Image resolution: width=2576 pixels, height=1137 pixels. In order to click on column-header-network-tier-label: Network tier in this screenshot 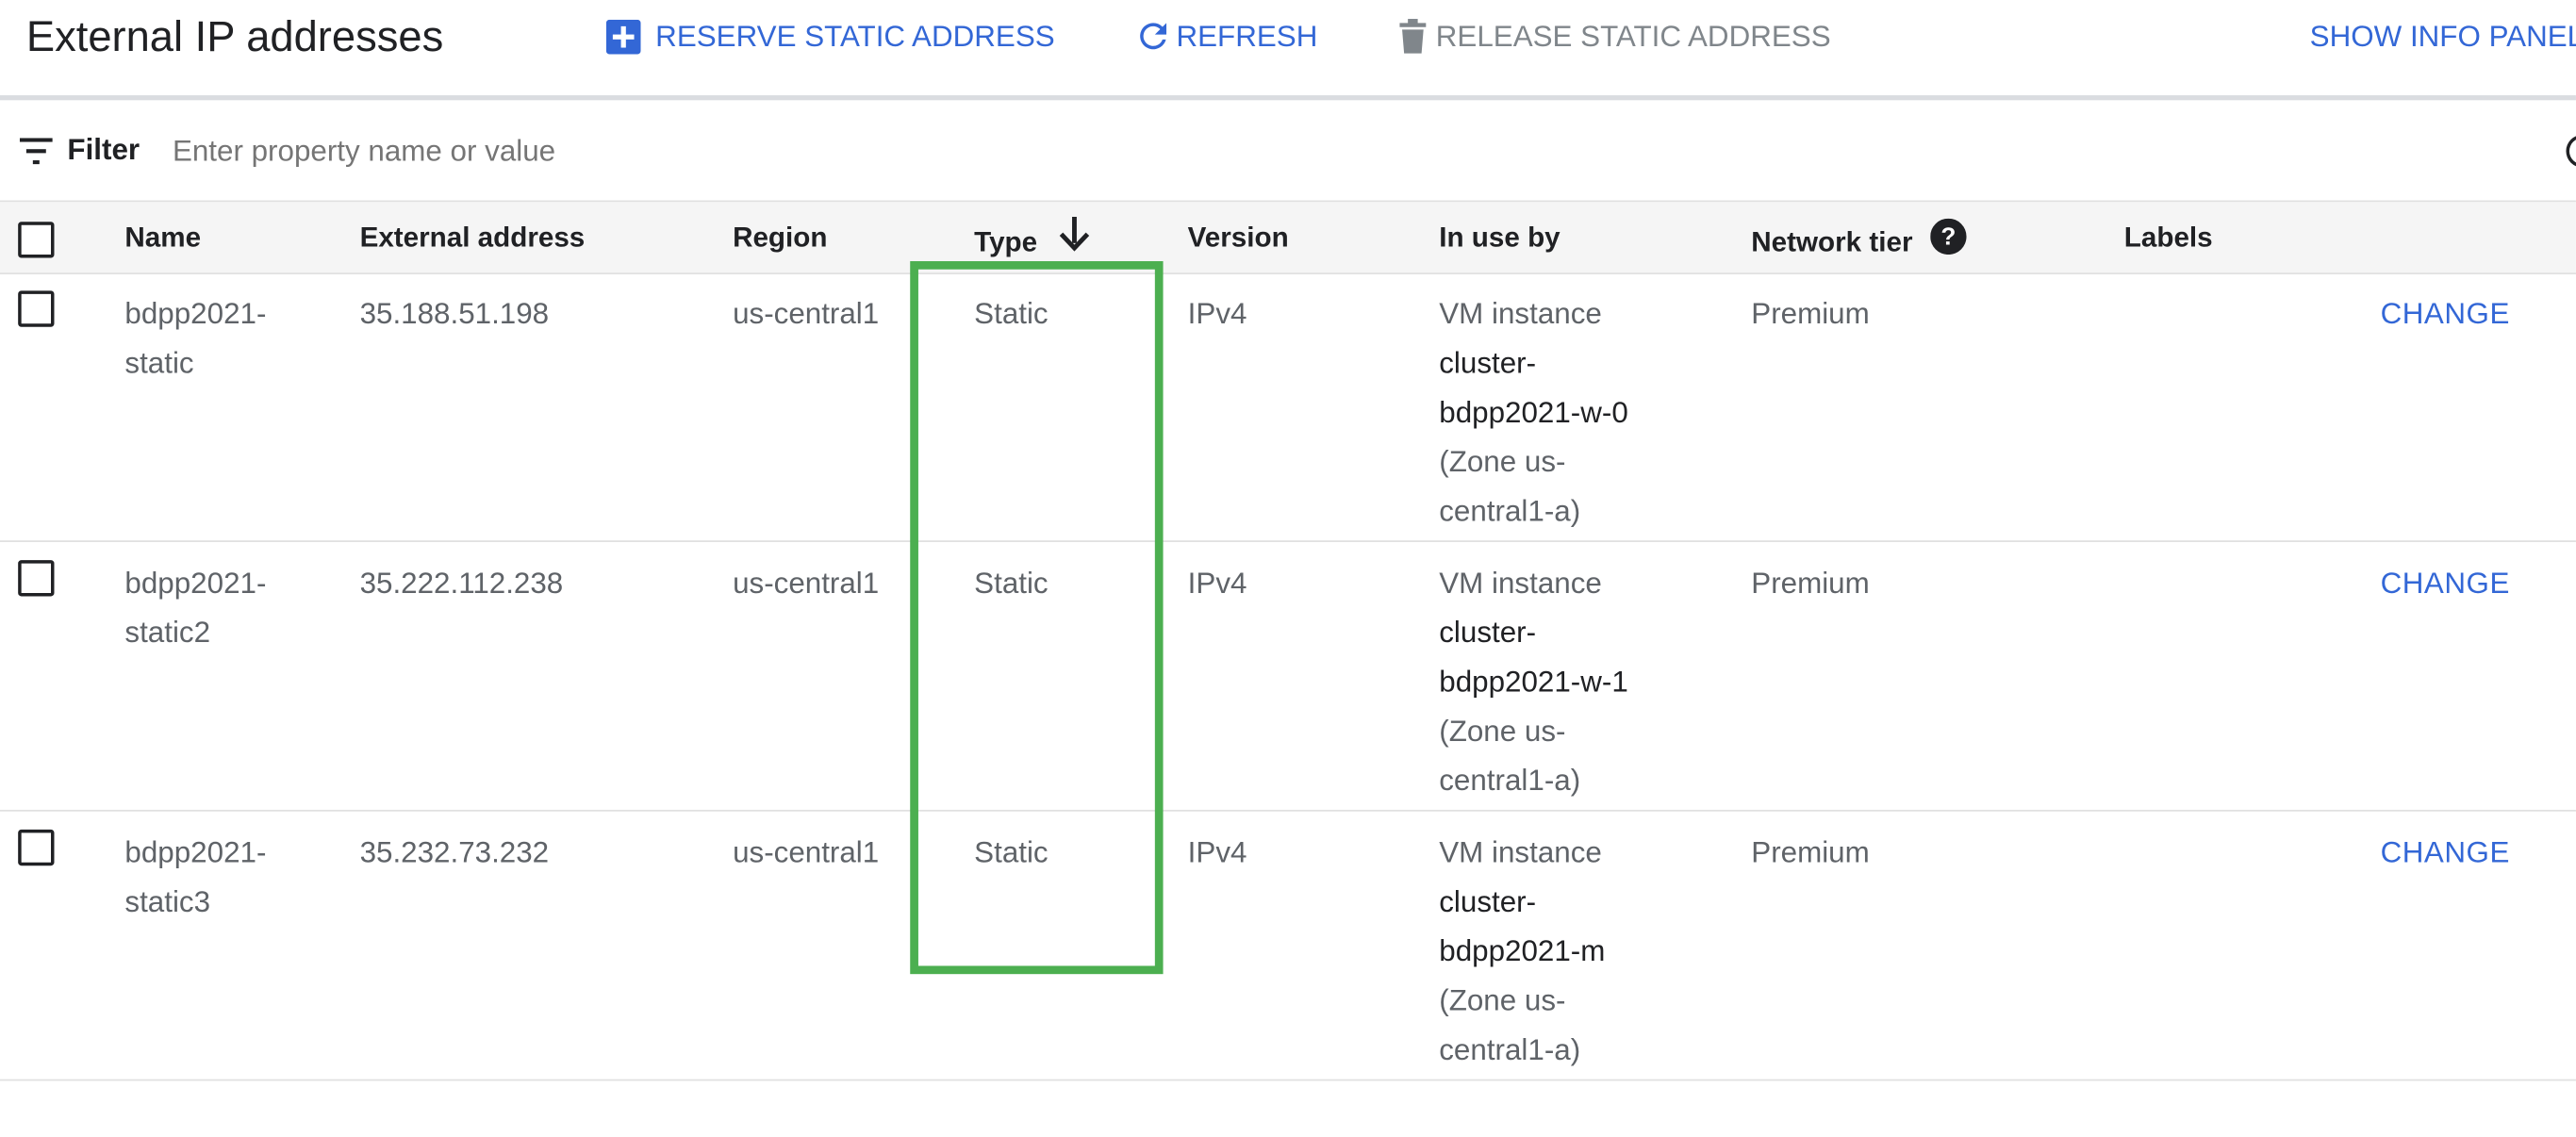, I will do `click(1832, 242)`.